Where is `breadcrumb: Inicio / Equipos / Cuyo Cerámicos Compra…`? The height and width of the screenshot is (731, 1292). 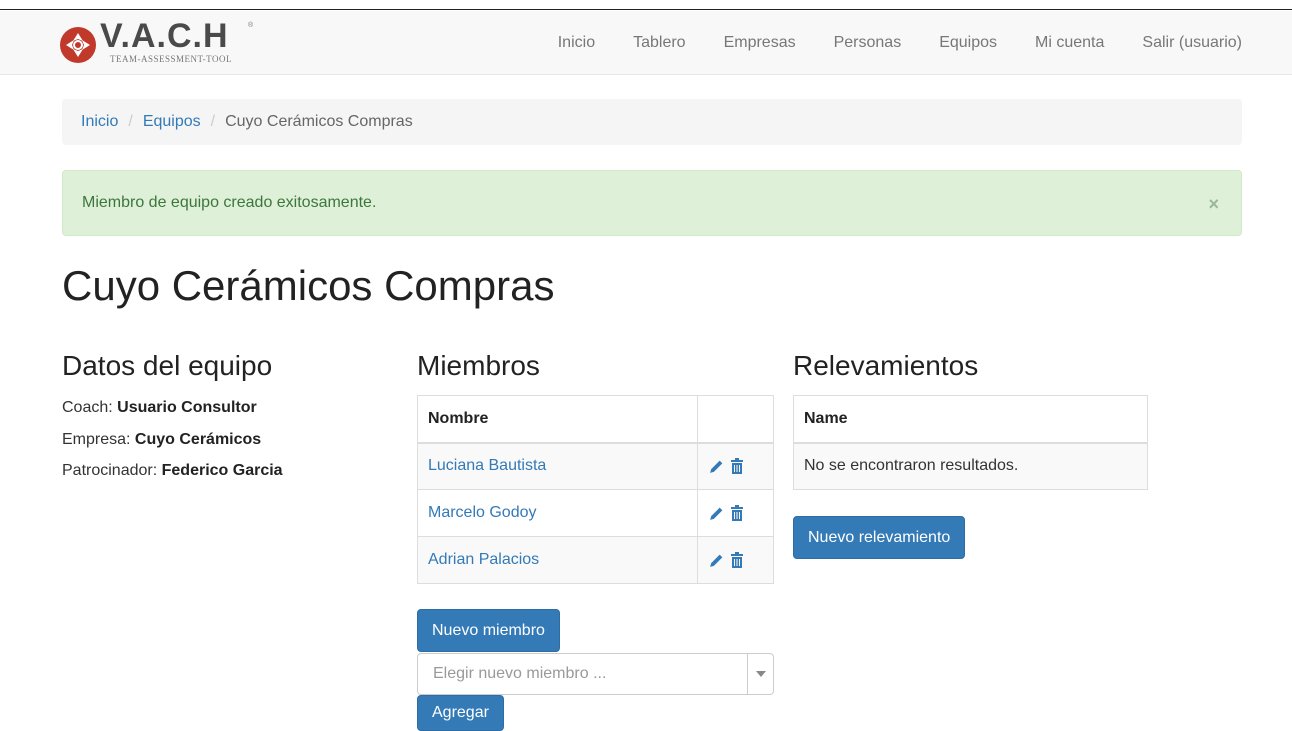
breadcrumb: Inicio / Equipos / Cuyo Cerámicos Compra… is located at coordinates (652, 122).